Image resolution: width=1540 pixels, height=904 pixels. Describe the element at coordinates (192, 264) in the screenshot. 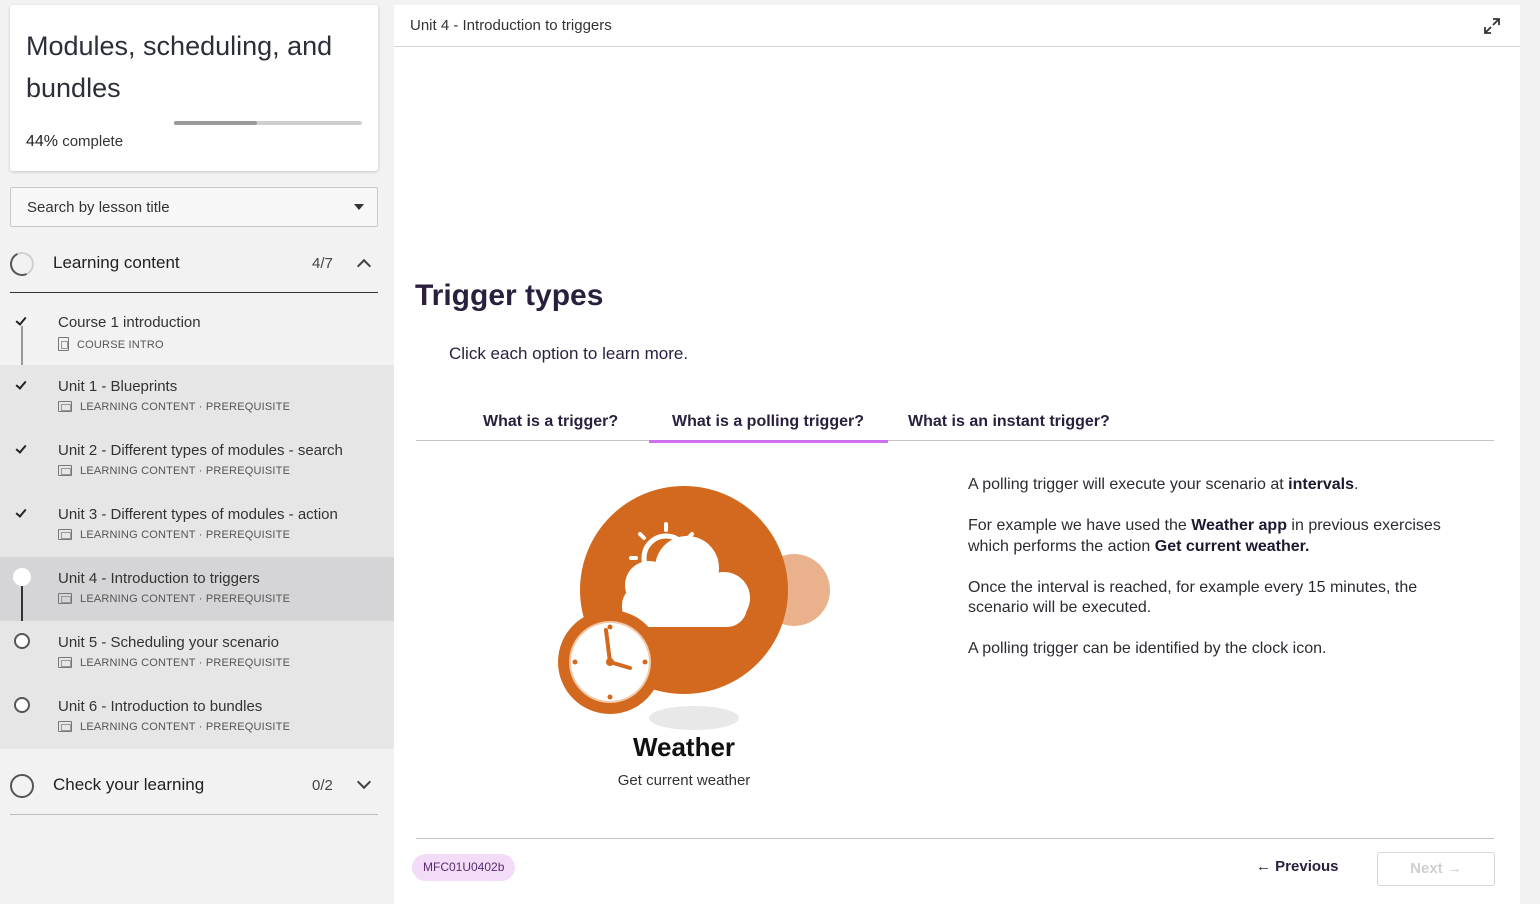

I see `section-learning-content: Learning content 4/7` at that location.